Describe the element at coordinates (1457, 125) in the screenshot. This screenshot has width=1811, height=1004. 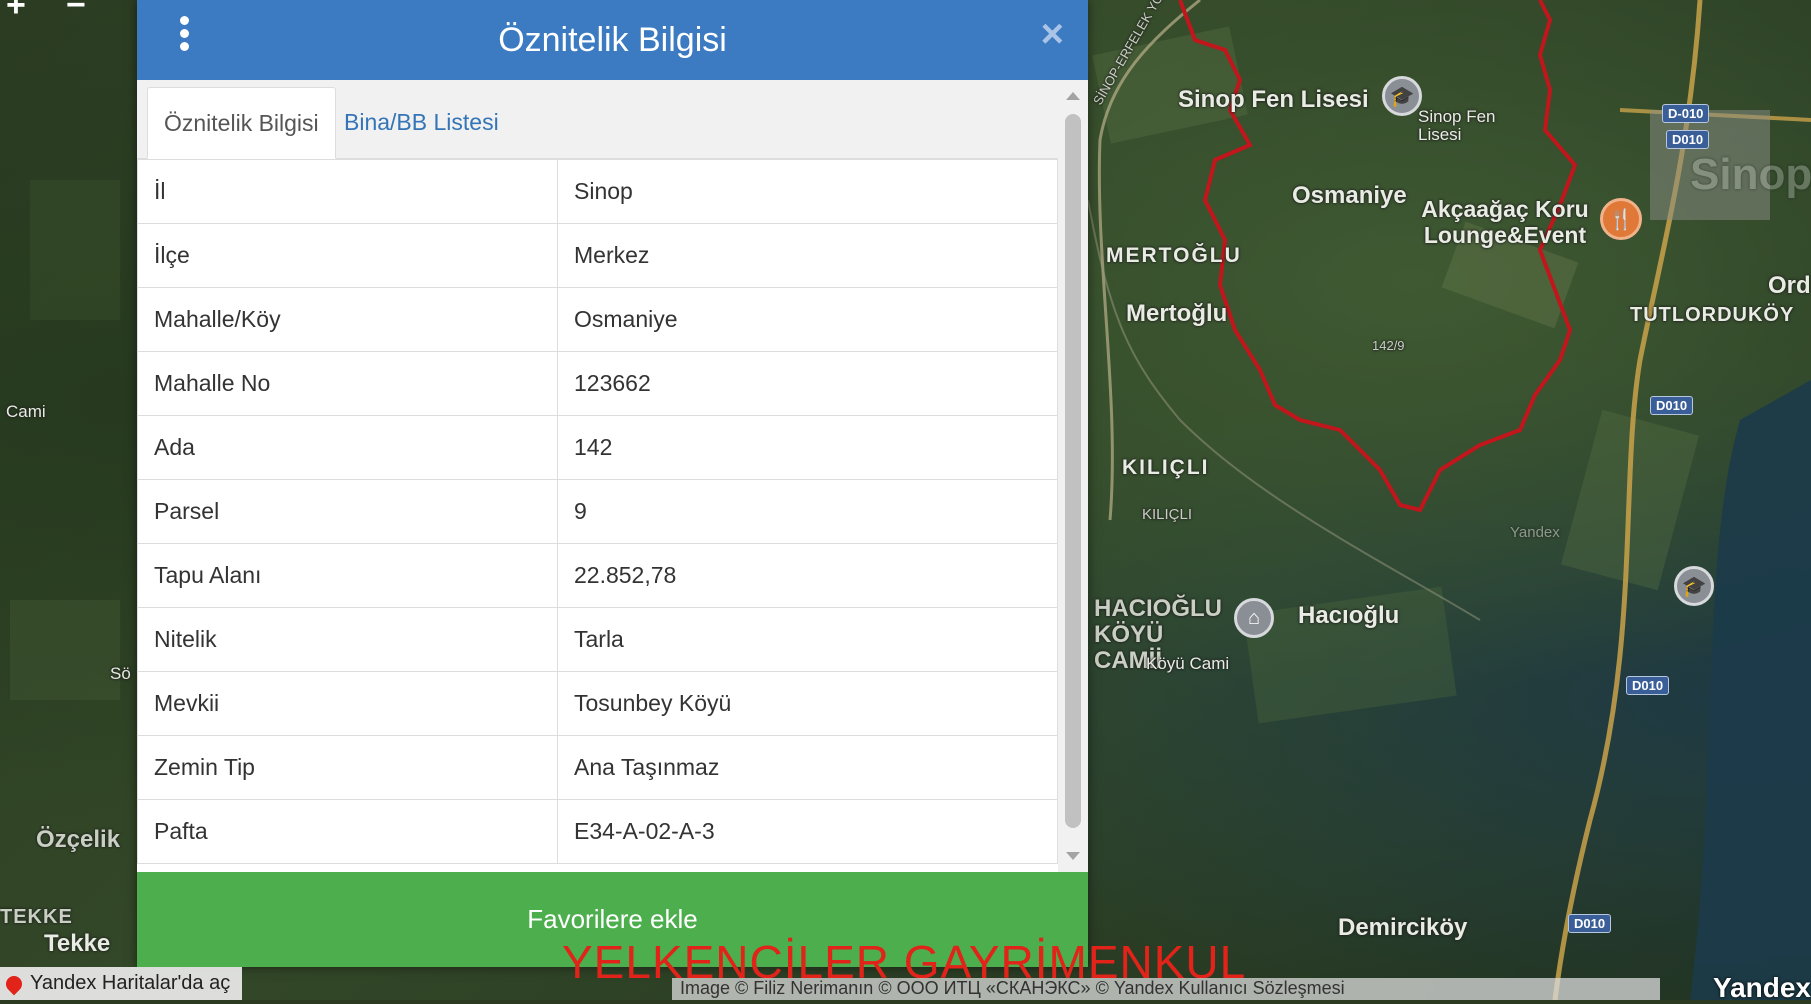
I see `map-label-school-poi: Sinop Fen Lisesi` at that location.